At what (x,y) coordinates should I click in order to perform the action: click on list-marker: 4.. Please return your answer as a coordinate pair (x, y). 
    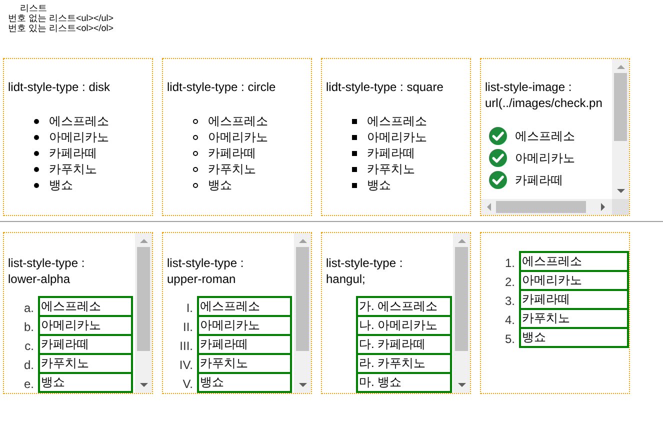
    Looking at the image, I should click on (510, 319).